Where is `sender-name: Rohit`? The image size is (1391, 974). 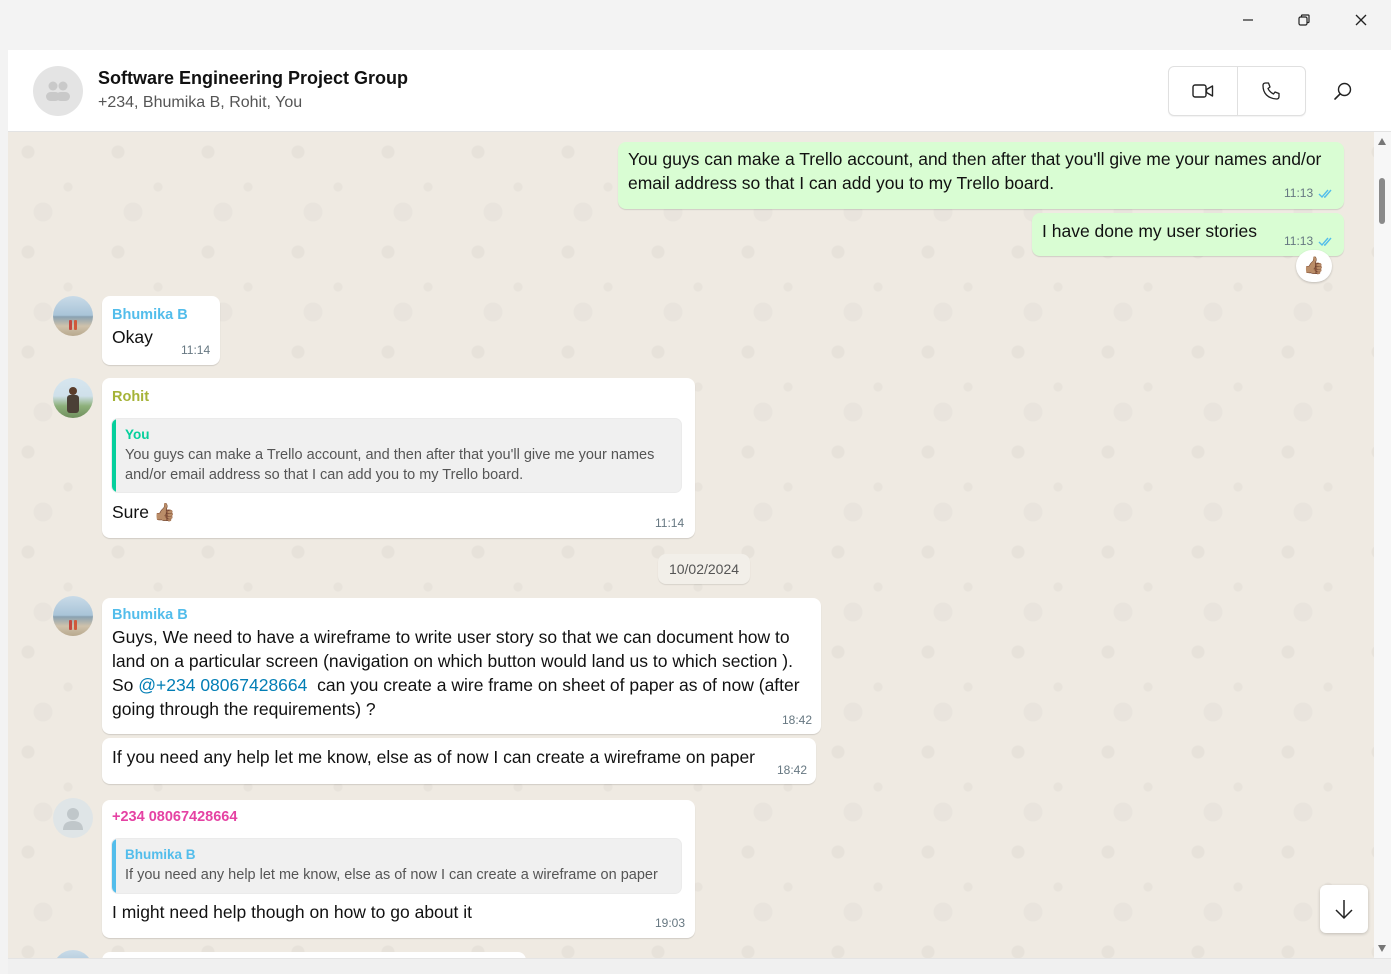 sender-name: Rohit is located at coordinates (130, 397).